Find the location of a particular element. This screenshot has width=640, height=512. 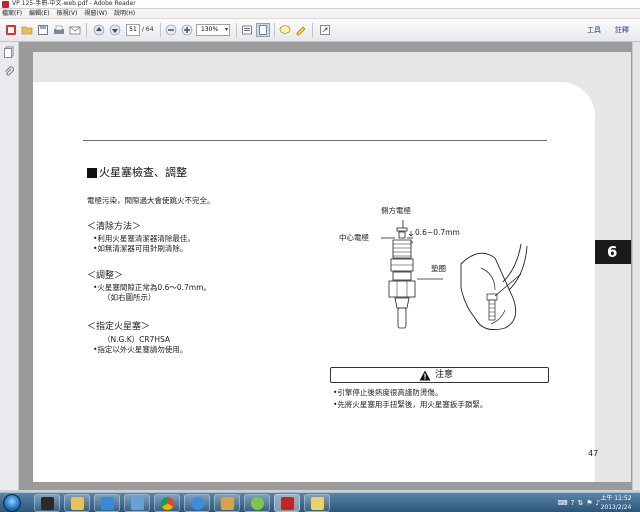

taskbar: ⌨ ? ⇅ ⚑ ♪ 上午 11:52 2013/2/24 is located at coordinates (320, 502).